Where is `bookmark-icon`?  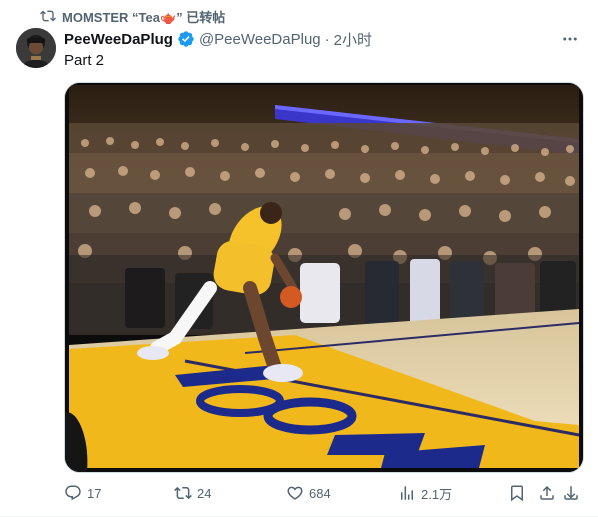
bookmark-icon is located at coordinates (517, 493).